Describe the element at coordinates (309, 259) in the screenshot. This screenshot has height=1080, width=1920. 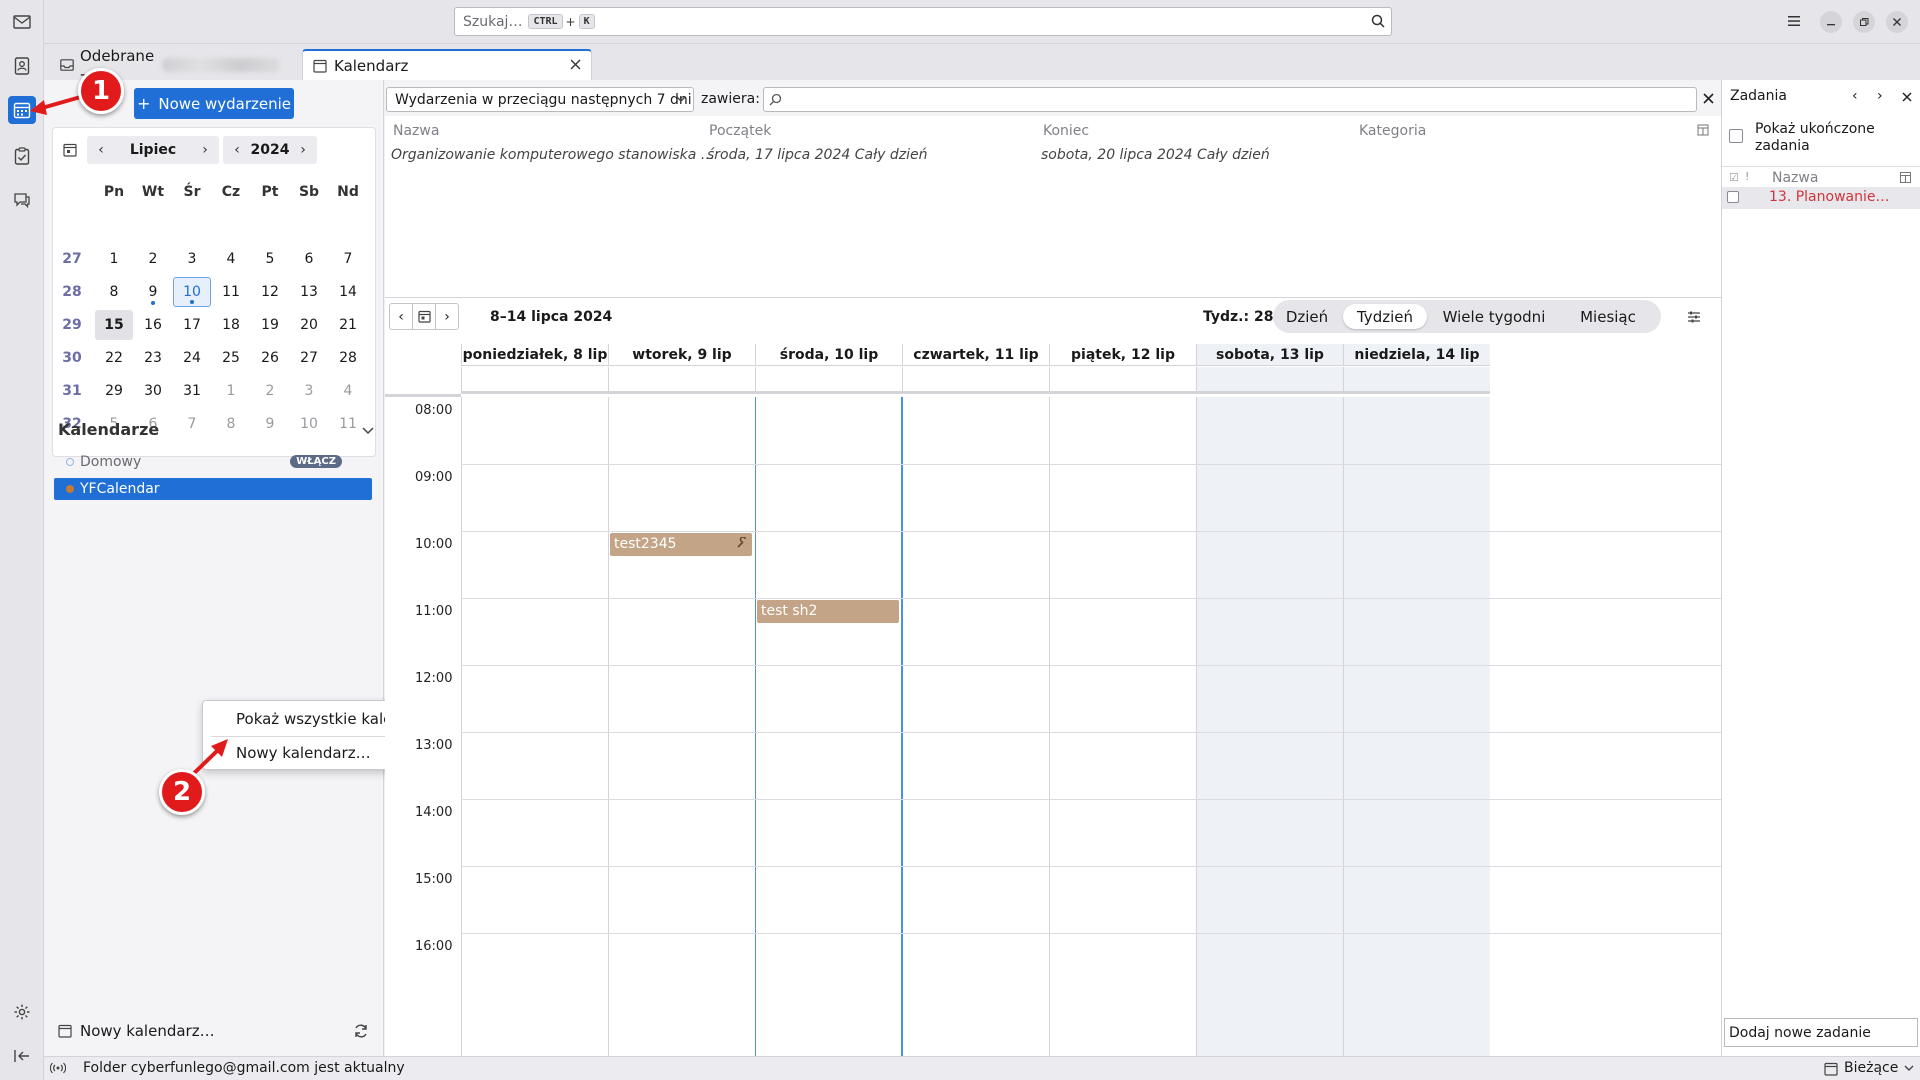
I see `day-cell: 6` at that location.